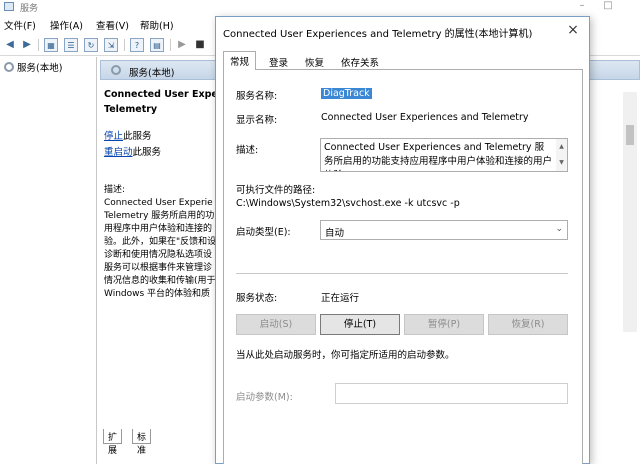 This screenshot has height=464, width=640. Describe the element at coordinates (257, 96) in the screenshot. I see `service-name-label: 服务名称:` at that location.